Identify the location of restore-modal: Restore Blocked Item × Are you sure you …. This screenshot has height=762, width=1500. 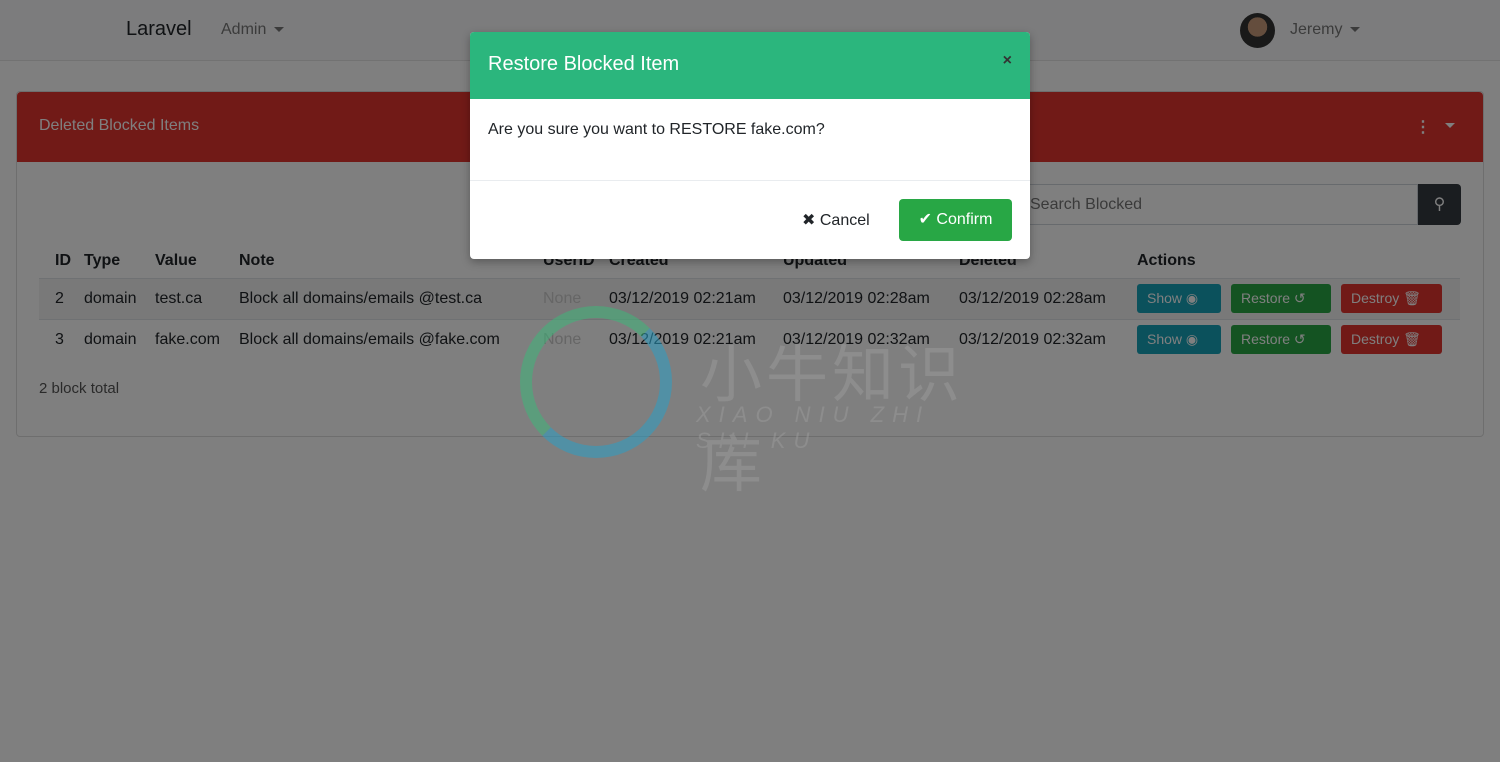
(750, 145).